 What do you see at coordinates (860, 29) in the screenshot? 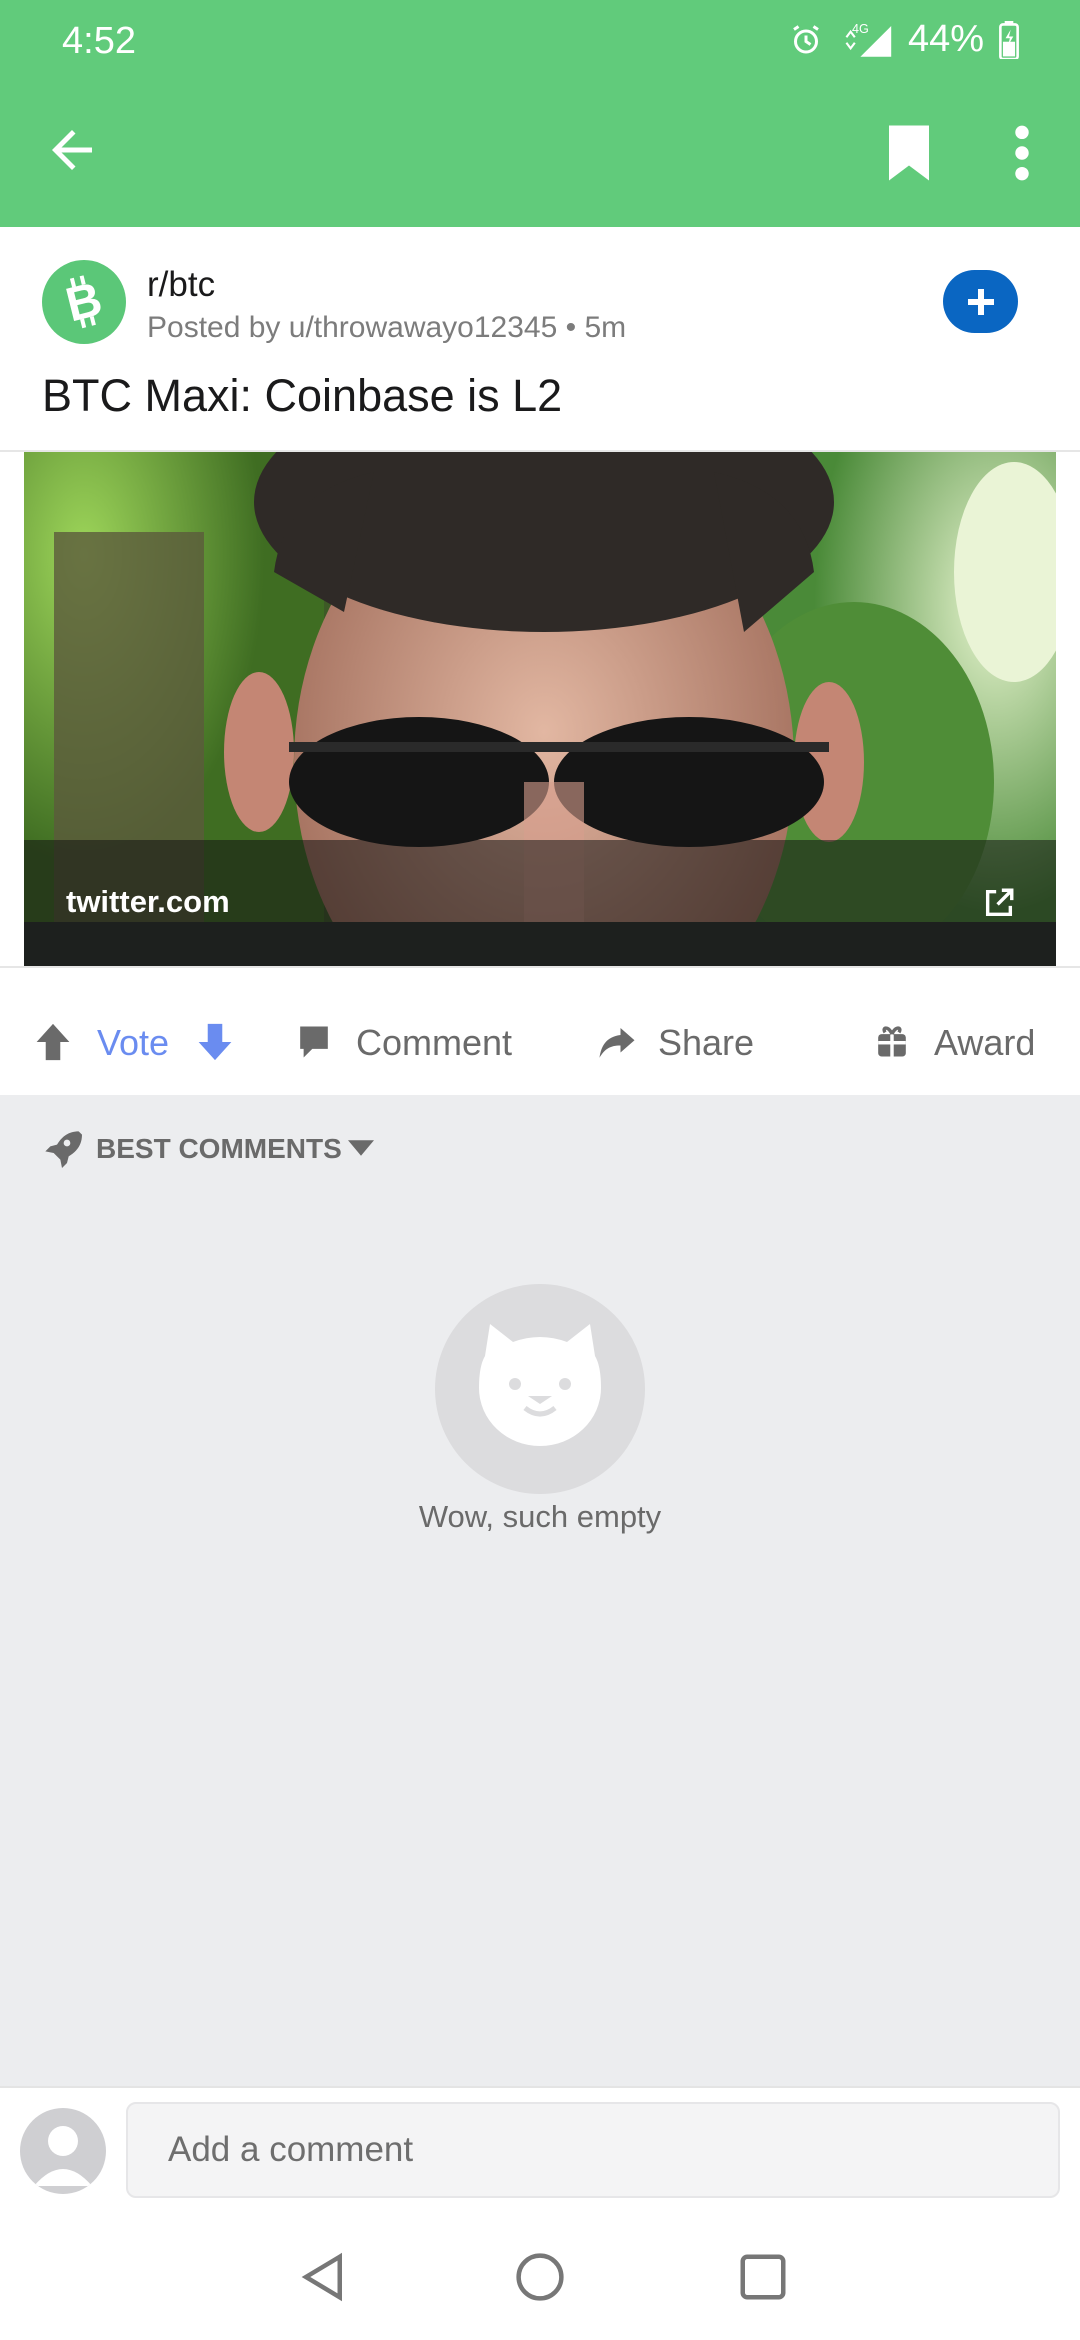
I see `svg-text: 4G` at bounding box center [860, 29].